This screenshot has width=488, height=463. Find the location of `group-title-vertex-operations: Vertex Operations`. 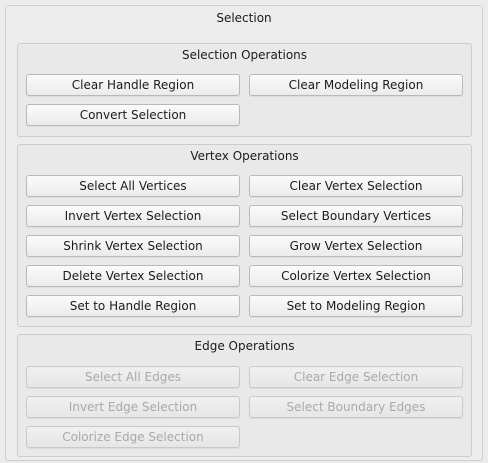

group-title-vertex-operations: Vertex Operations is located at coordinates (244, 156).